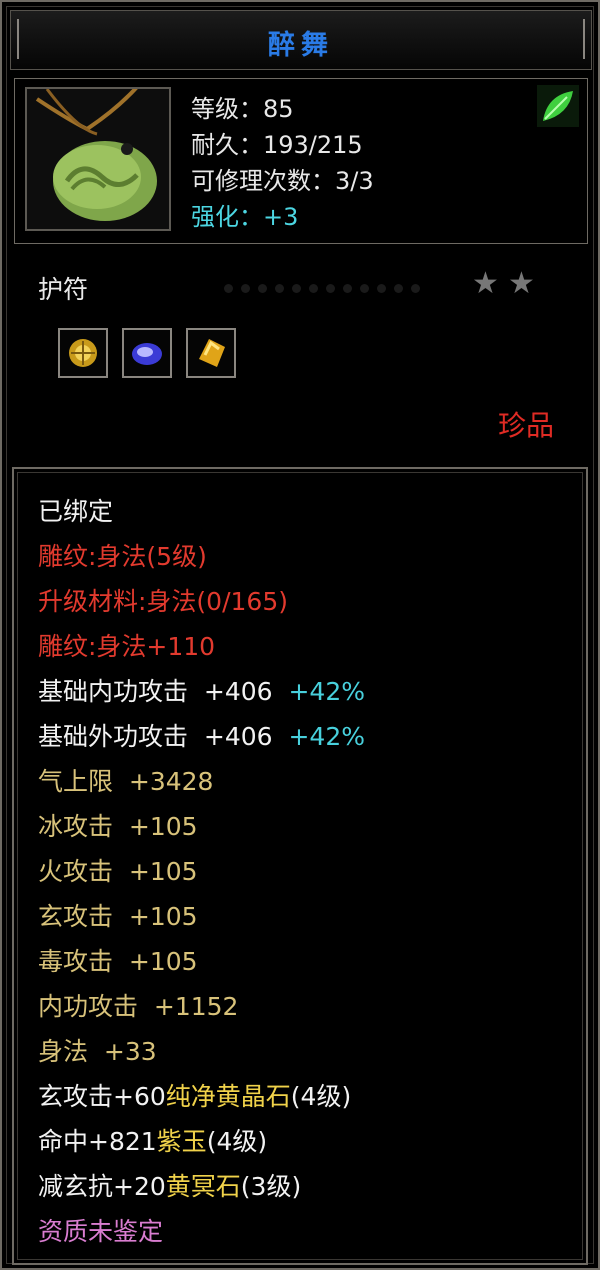 This screenshot has width=600, height=1270. Describe the element at coordinates (118, 871) in the screenshot. I see `fire-attack: 火攻击 +105` at that location.